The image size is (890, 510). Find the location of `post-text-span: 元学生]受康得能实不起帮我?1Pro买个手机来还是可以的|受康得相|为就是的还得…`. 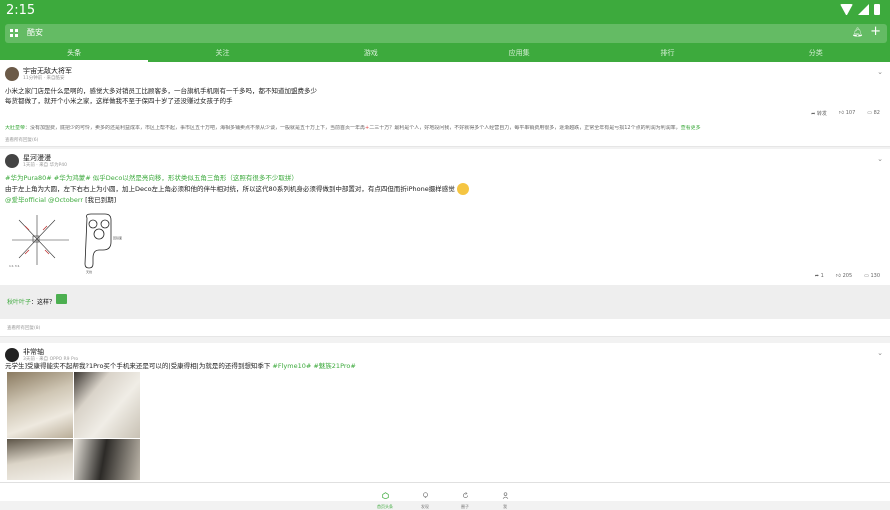

post-text-span: 元学生]受康得能实不起帮我?1Pro买个手机来还是可以的|受康得相|为就是的还得… is located at coordinates (138, 366).